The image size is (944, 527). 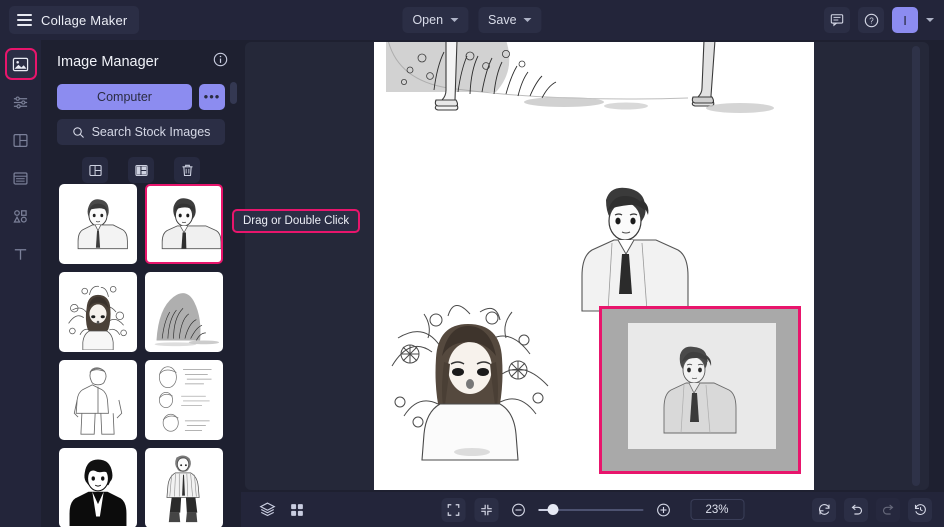 I want to click on layout-filled-icon, so click(x=141, y=170).